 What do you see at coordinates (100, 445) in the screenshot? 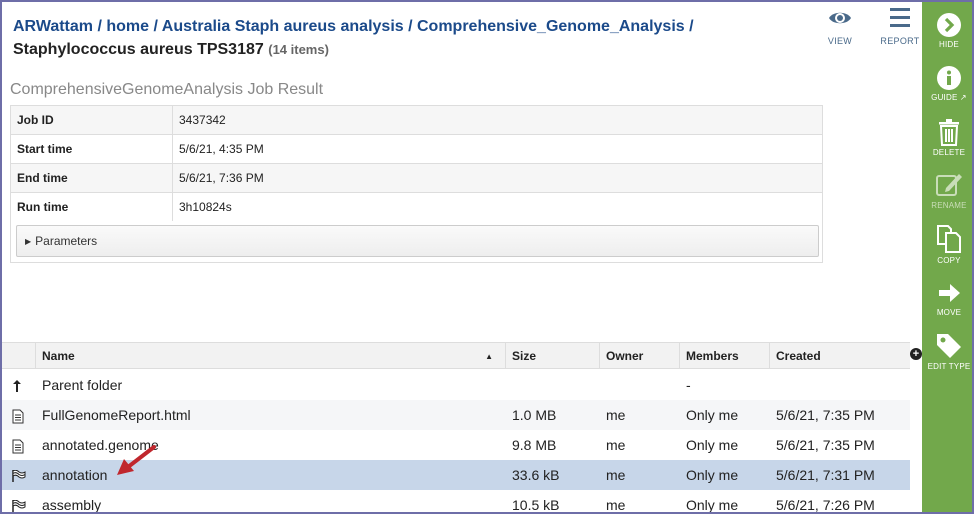
I see `file-name: annotated.genome` at bounding box center [100, 445].